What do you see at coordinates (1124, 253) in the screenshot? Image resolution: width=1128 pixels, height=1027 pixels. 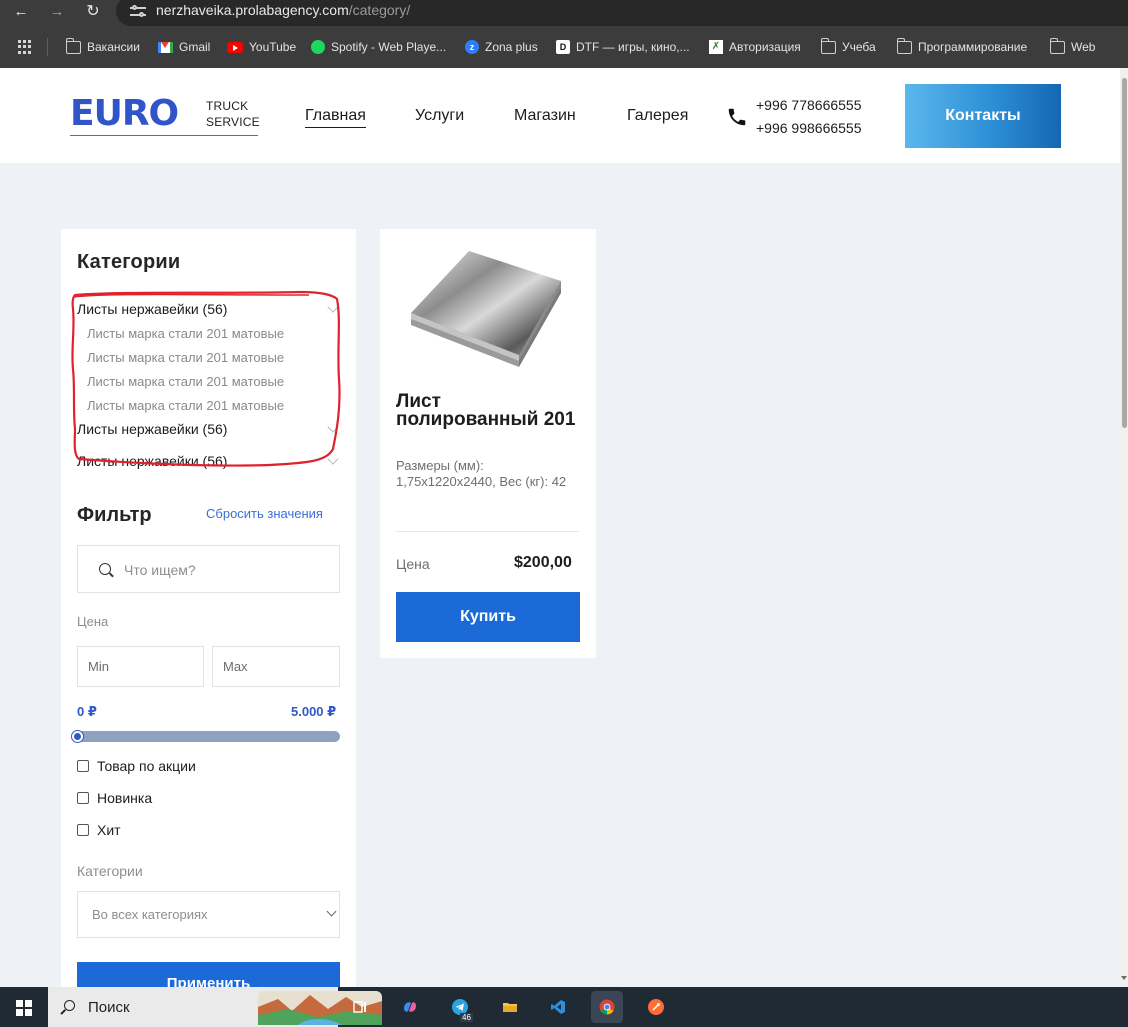 I see `scrollbar-thumb` at bounding box center [1124, 253].